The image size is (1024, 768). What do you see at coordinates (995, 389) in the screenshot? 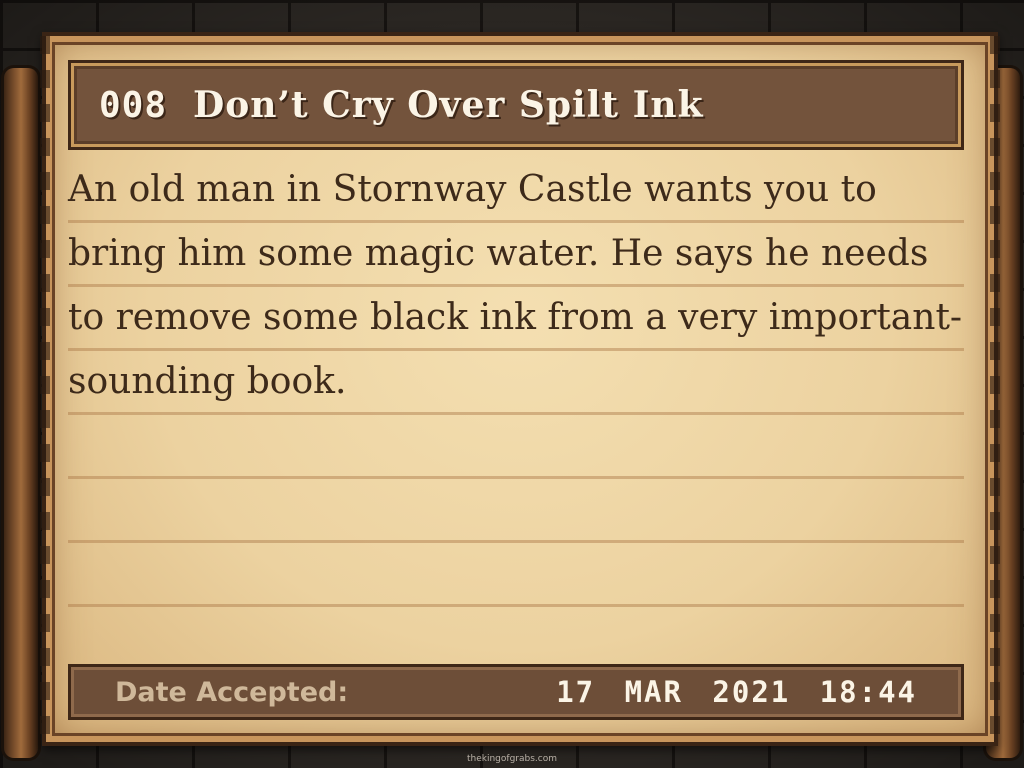
I see `parchment-torn-edge-right` at bounding box center [995, 389].